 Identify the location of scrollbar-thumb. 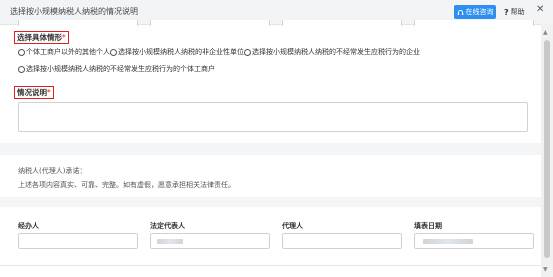
(547, 149).